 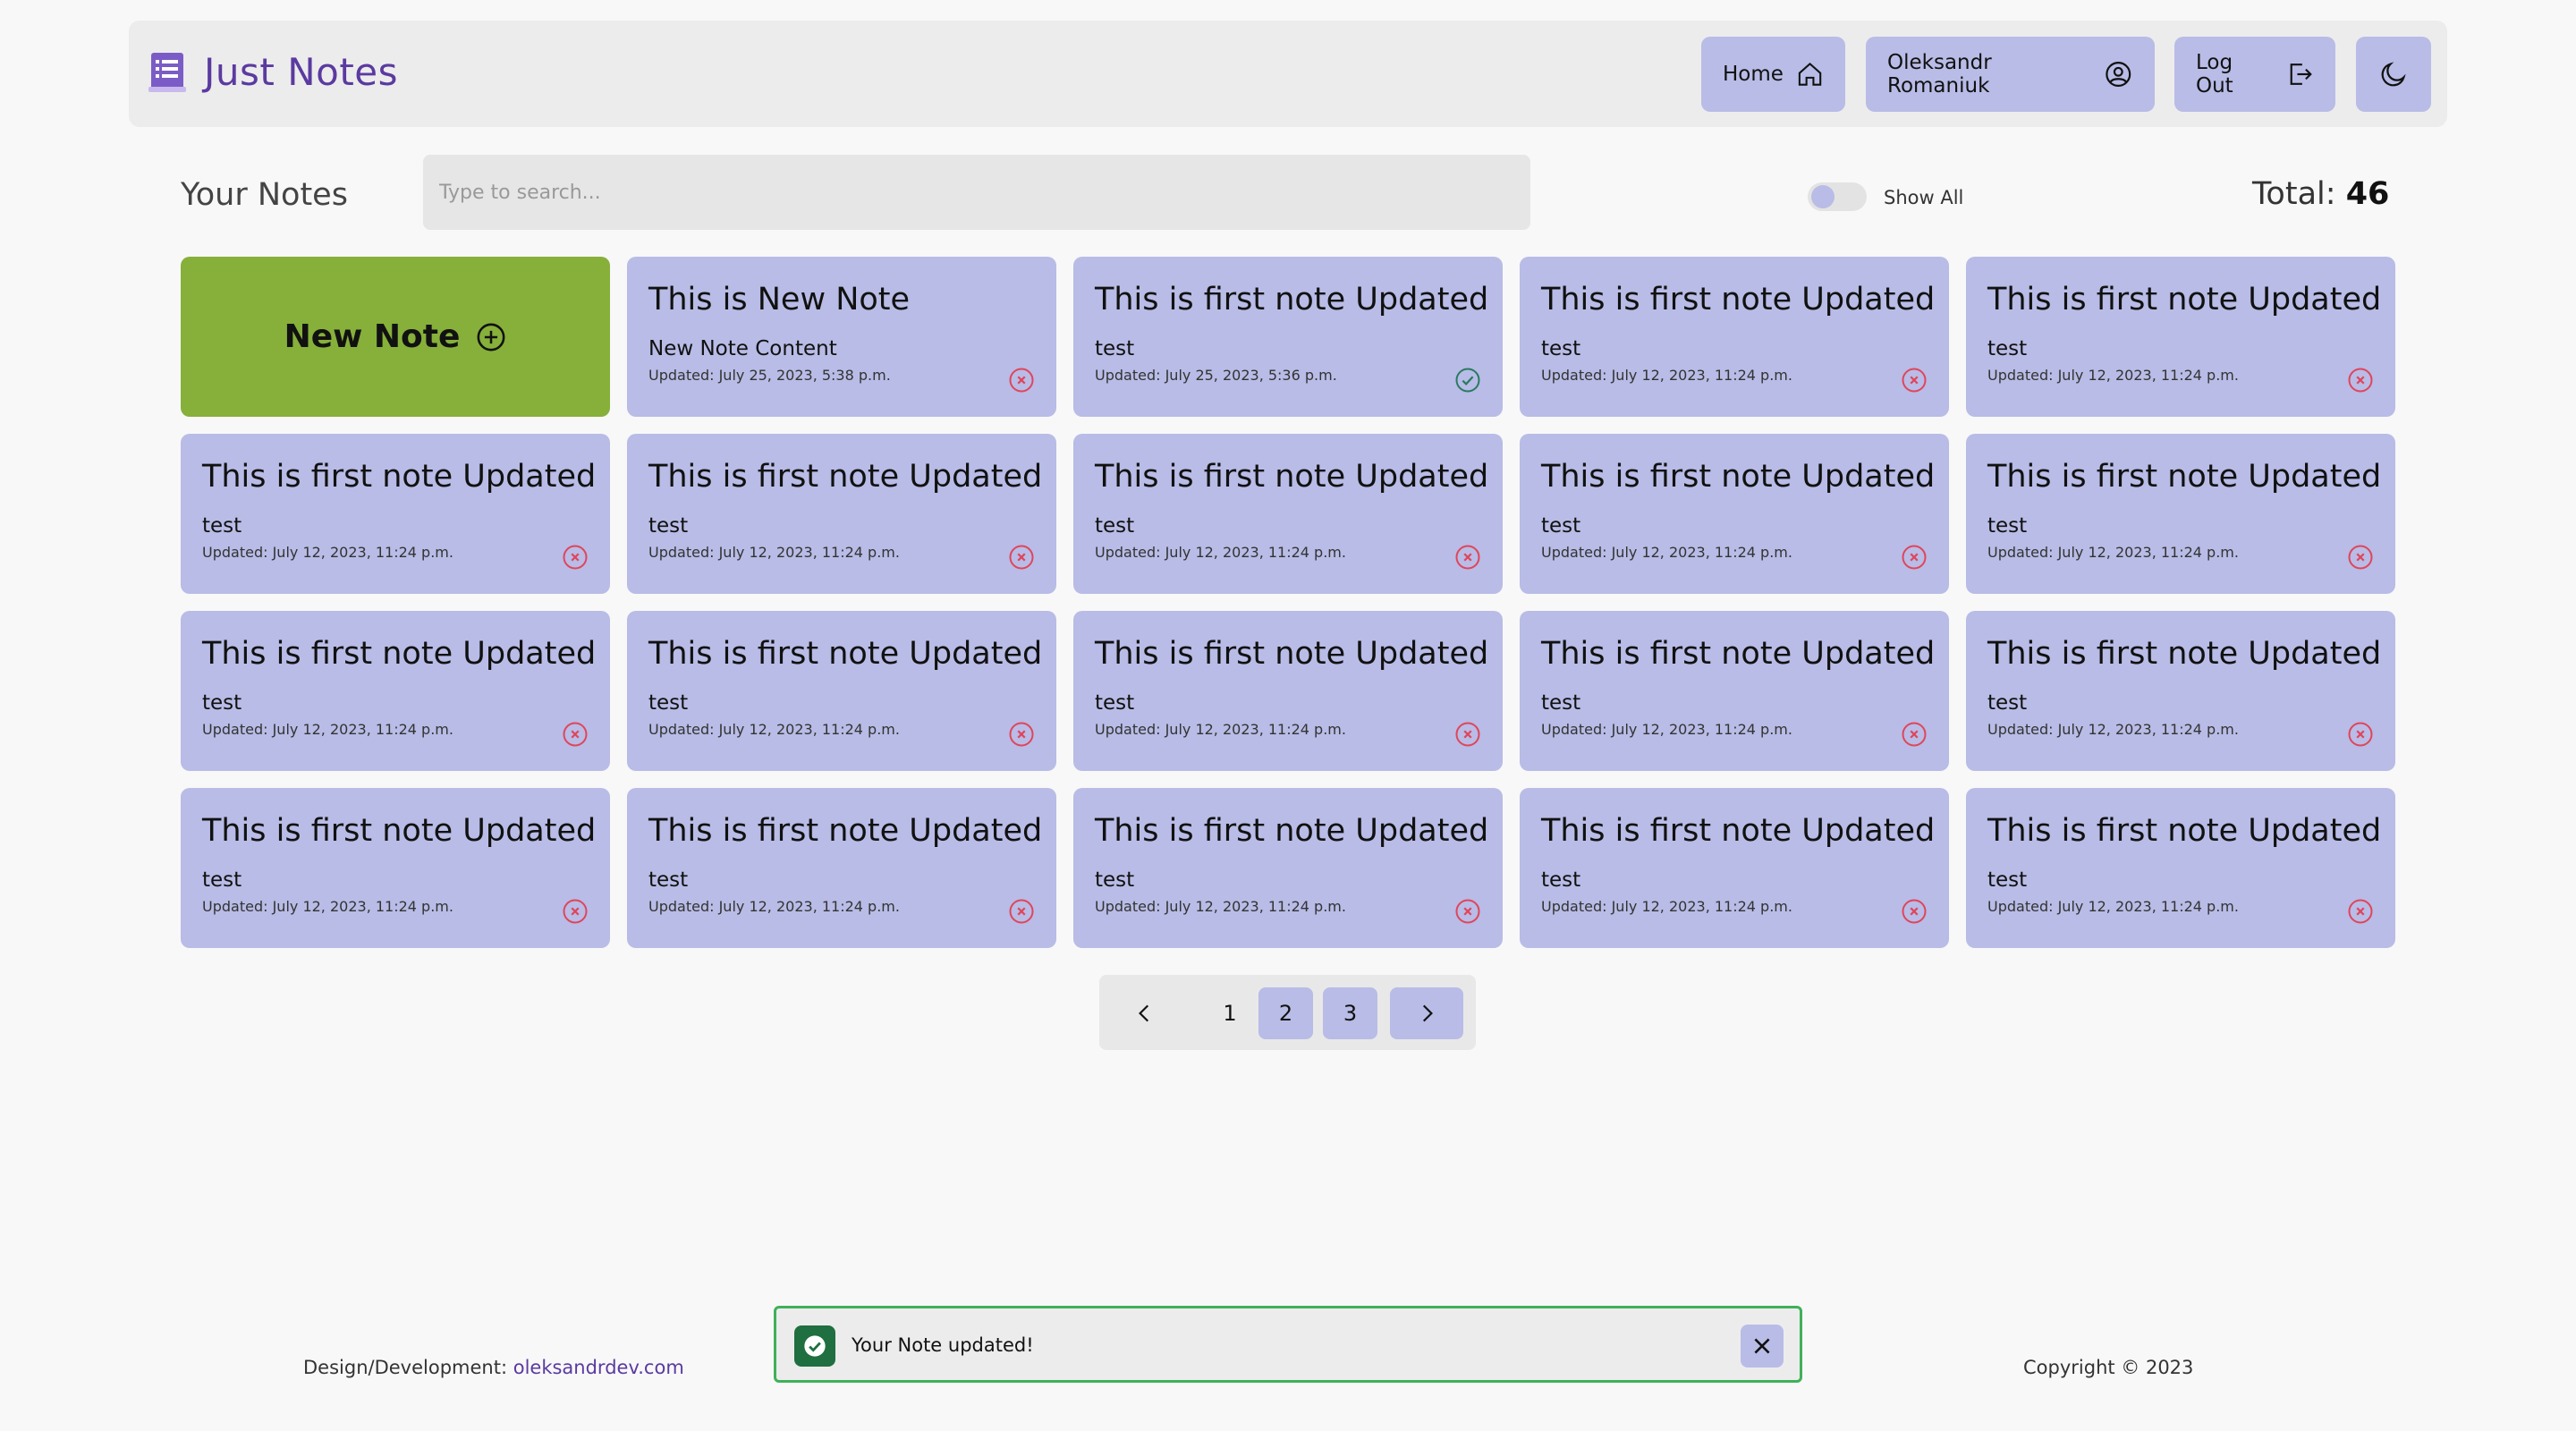 I want to click on toggle-knob, so click(x=1823, y=197).